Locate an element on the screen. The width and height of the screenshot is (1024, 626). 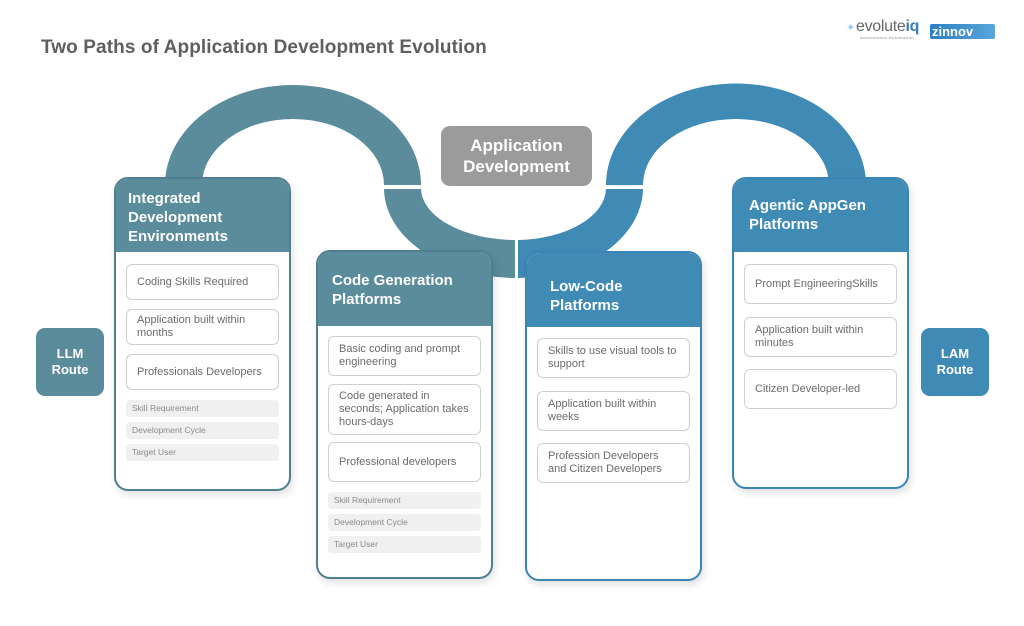
llm-route-badge: LLM Route is located at coordinates (70, 362).